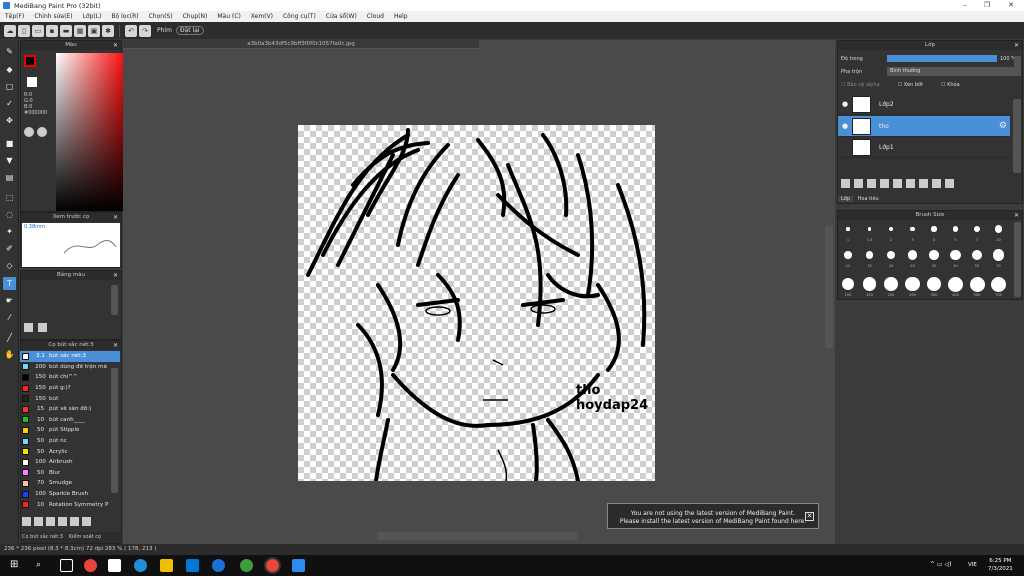 Image resolution: width=1024 pixels, height=576 pixels. What do you see at coordinates (9, 120) in the screenshot?
I see `move-tool-icon: ✥` at bounding box center [9, 120].